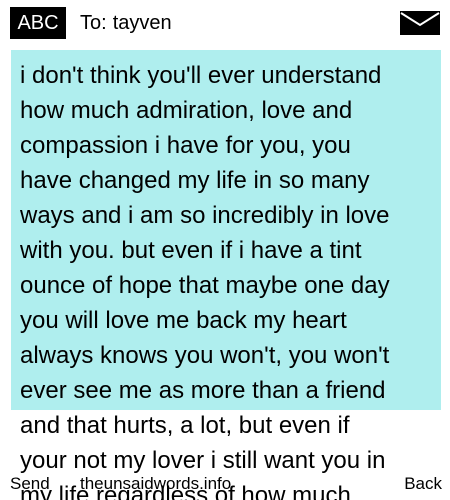 This screenshot has width=450, height=500. Describe the element at coordinates (156, 483) in the screenshot. I see `watermark-text: theunsaidwords.info` at that location.